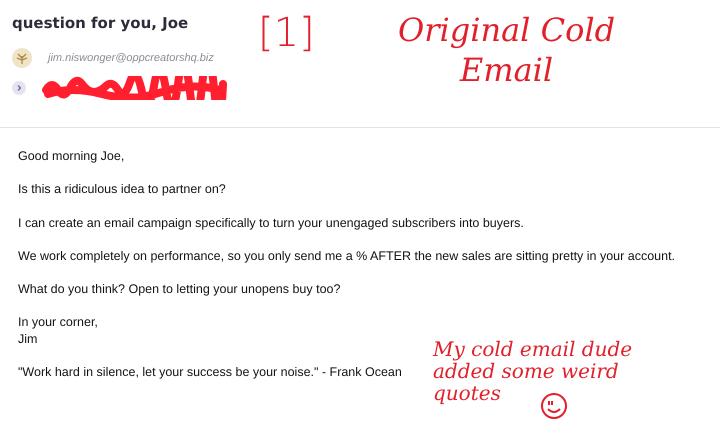 The width and height of the screenshot is (720, 430). What do you see at coordinates (19, 88) in the screenshot?
I see `expand-icon` at bounding box center [19, 88].